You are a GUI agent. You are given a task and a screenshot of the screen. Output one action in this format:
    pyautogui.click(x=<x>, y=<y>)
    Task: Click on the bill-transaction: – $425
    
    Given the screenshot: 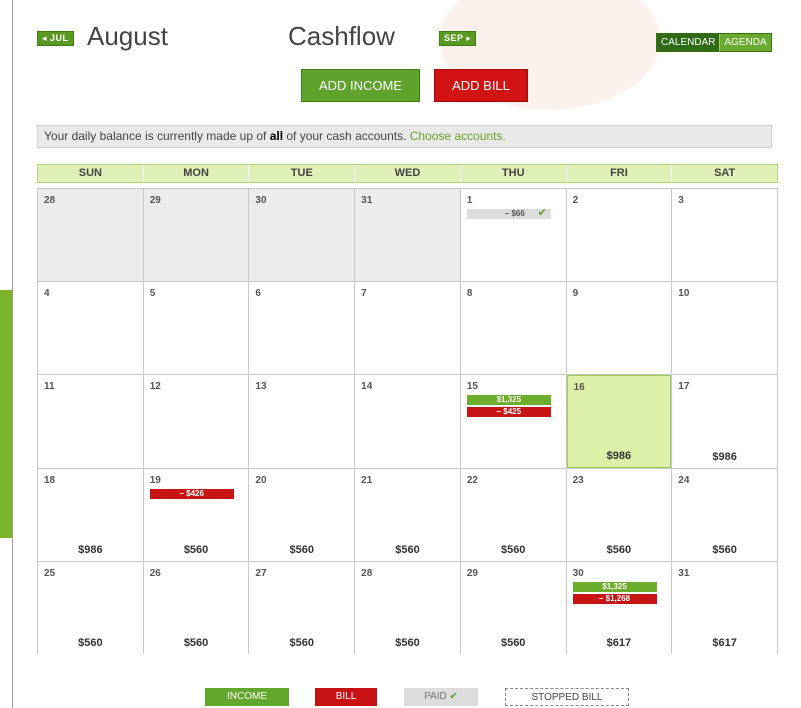 What is the action you would take?
    pyautogui.click(x=508, y=412)
    